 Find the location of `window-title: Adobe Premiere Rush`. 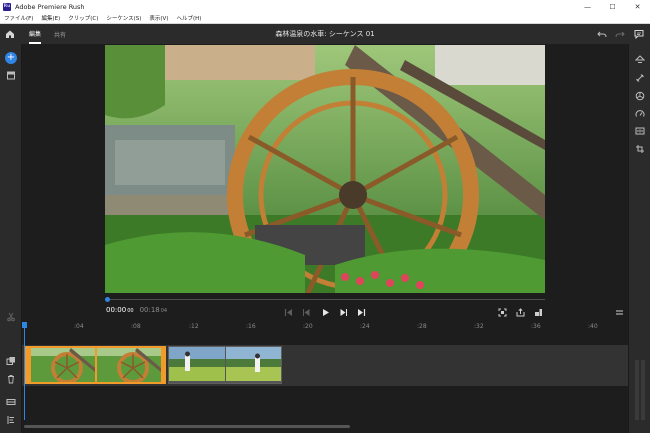

window-title: Adobe Premiere Rush is located at coordinates (50, 6).